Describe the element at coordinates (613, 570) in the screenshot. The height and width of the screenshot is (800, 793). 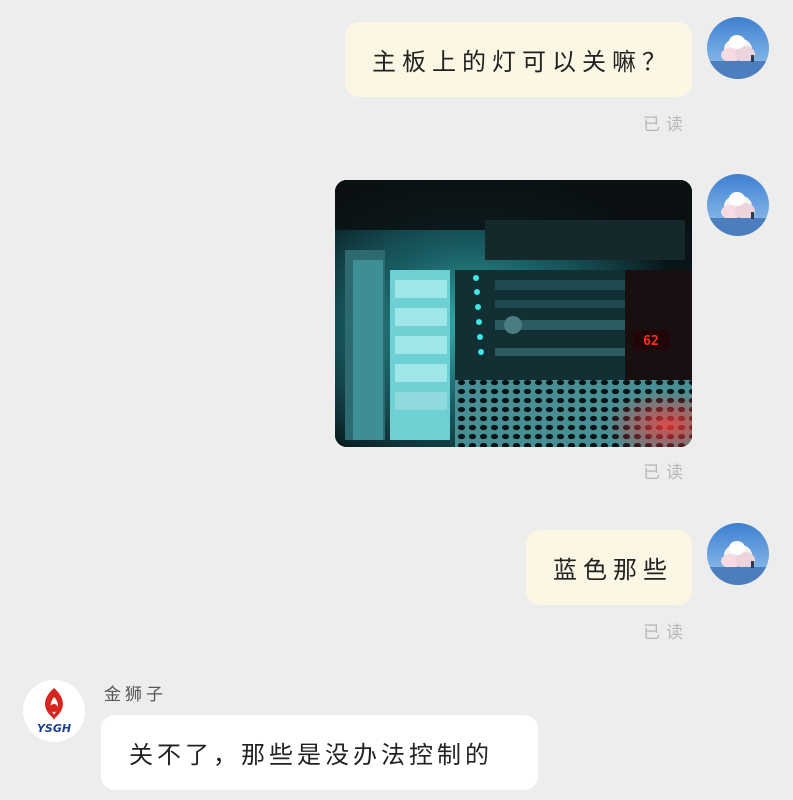
I see `message-text: 蓝色那些` at that location.